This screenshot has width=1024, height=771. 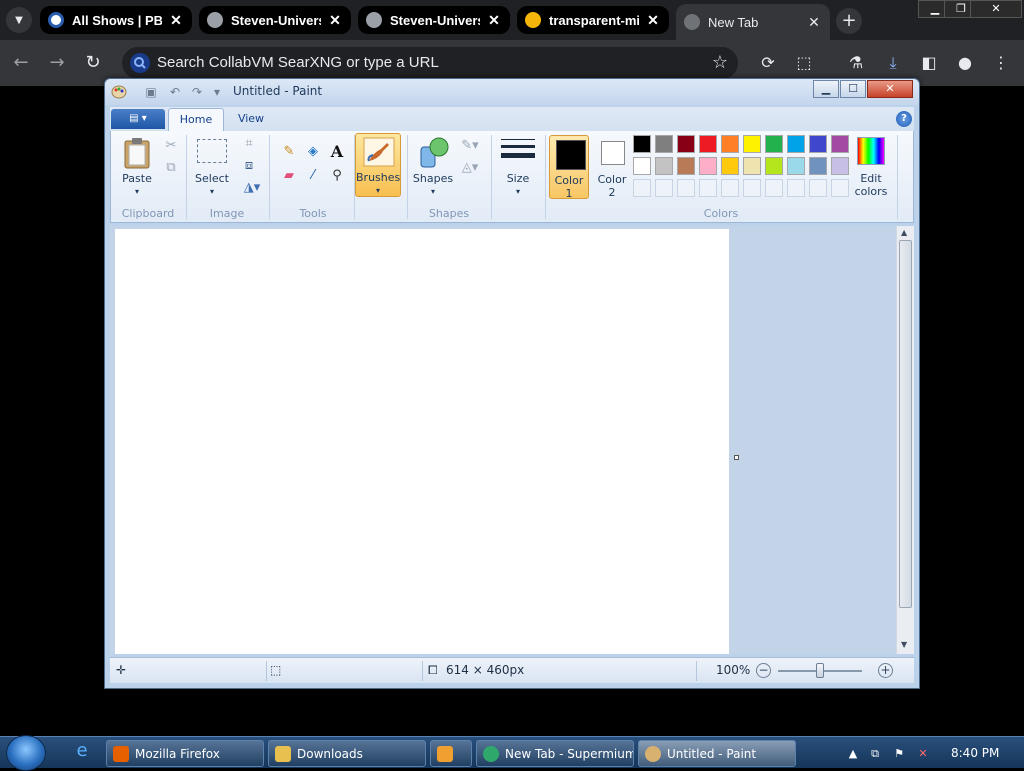 What do you see at coordinates (871, 151) in the screenshot?
I see `edit-colors-rainbow-icon` at bounding box center [871, 151].